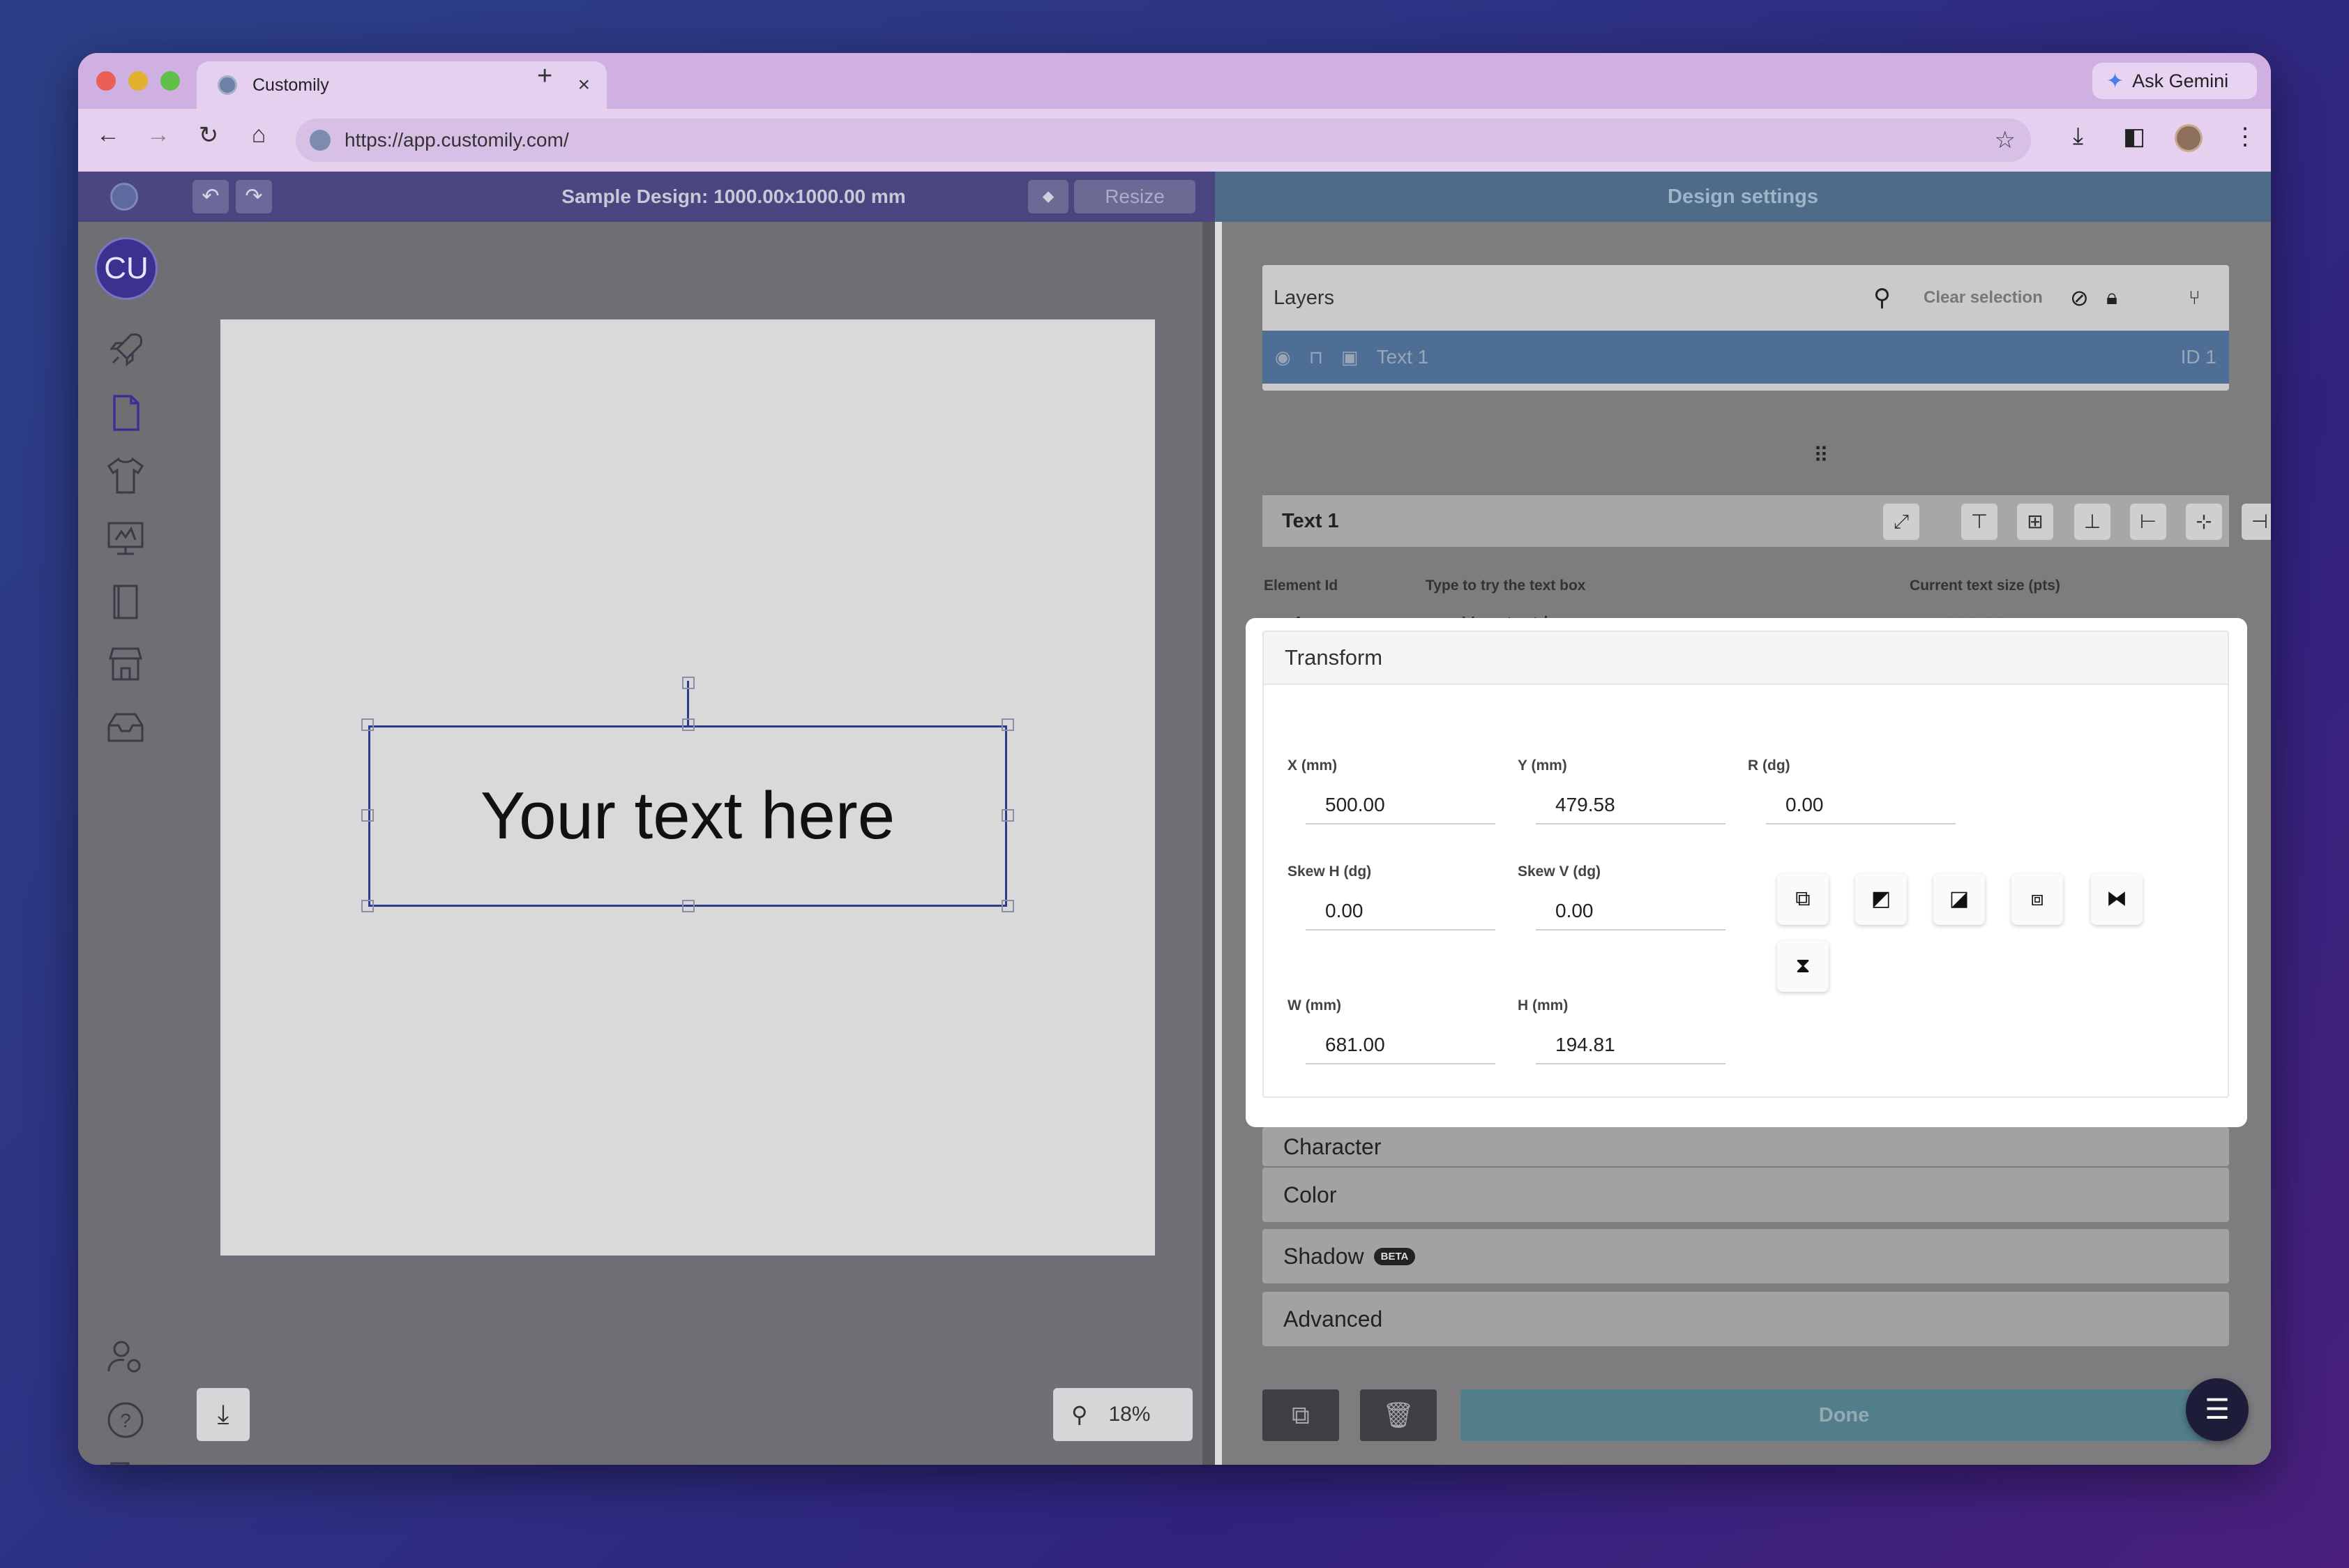  Describe the element at coordinates (2079, 298) in the screenshot. I see `hide-all-icon: ⊘` at that location.